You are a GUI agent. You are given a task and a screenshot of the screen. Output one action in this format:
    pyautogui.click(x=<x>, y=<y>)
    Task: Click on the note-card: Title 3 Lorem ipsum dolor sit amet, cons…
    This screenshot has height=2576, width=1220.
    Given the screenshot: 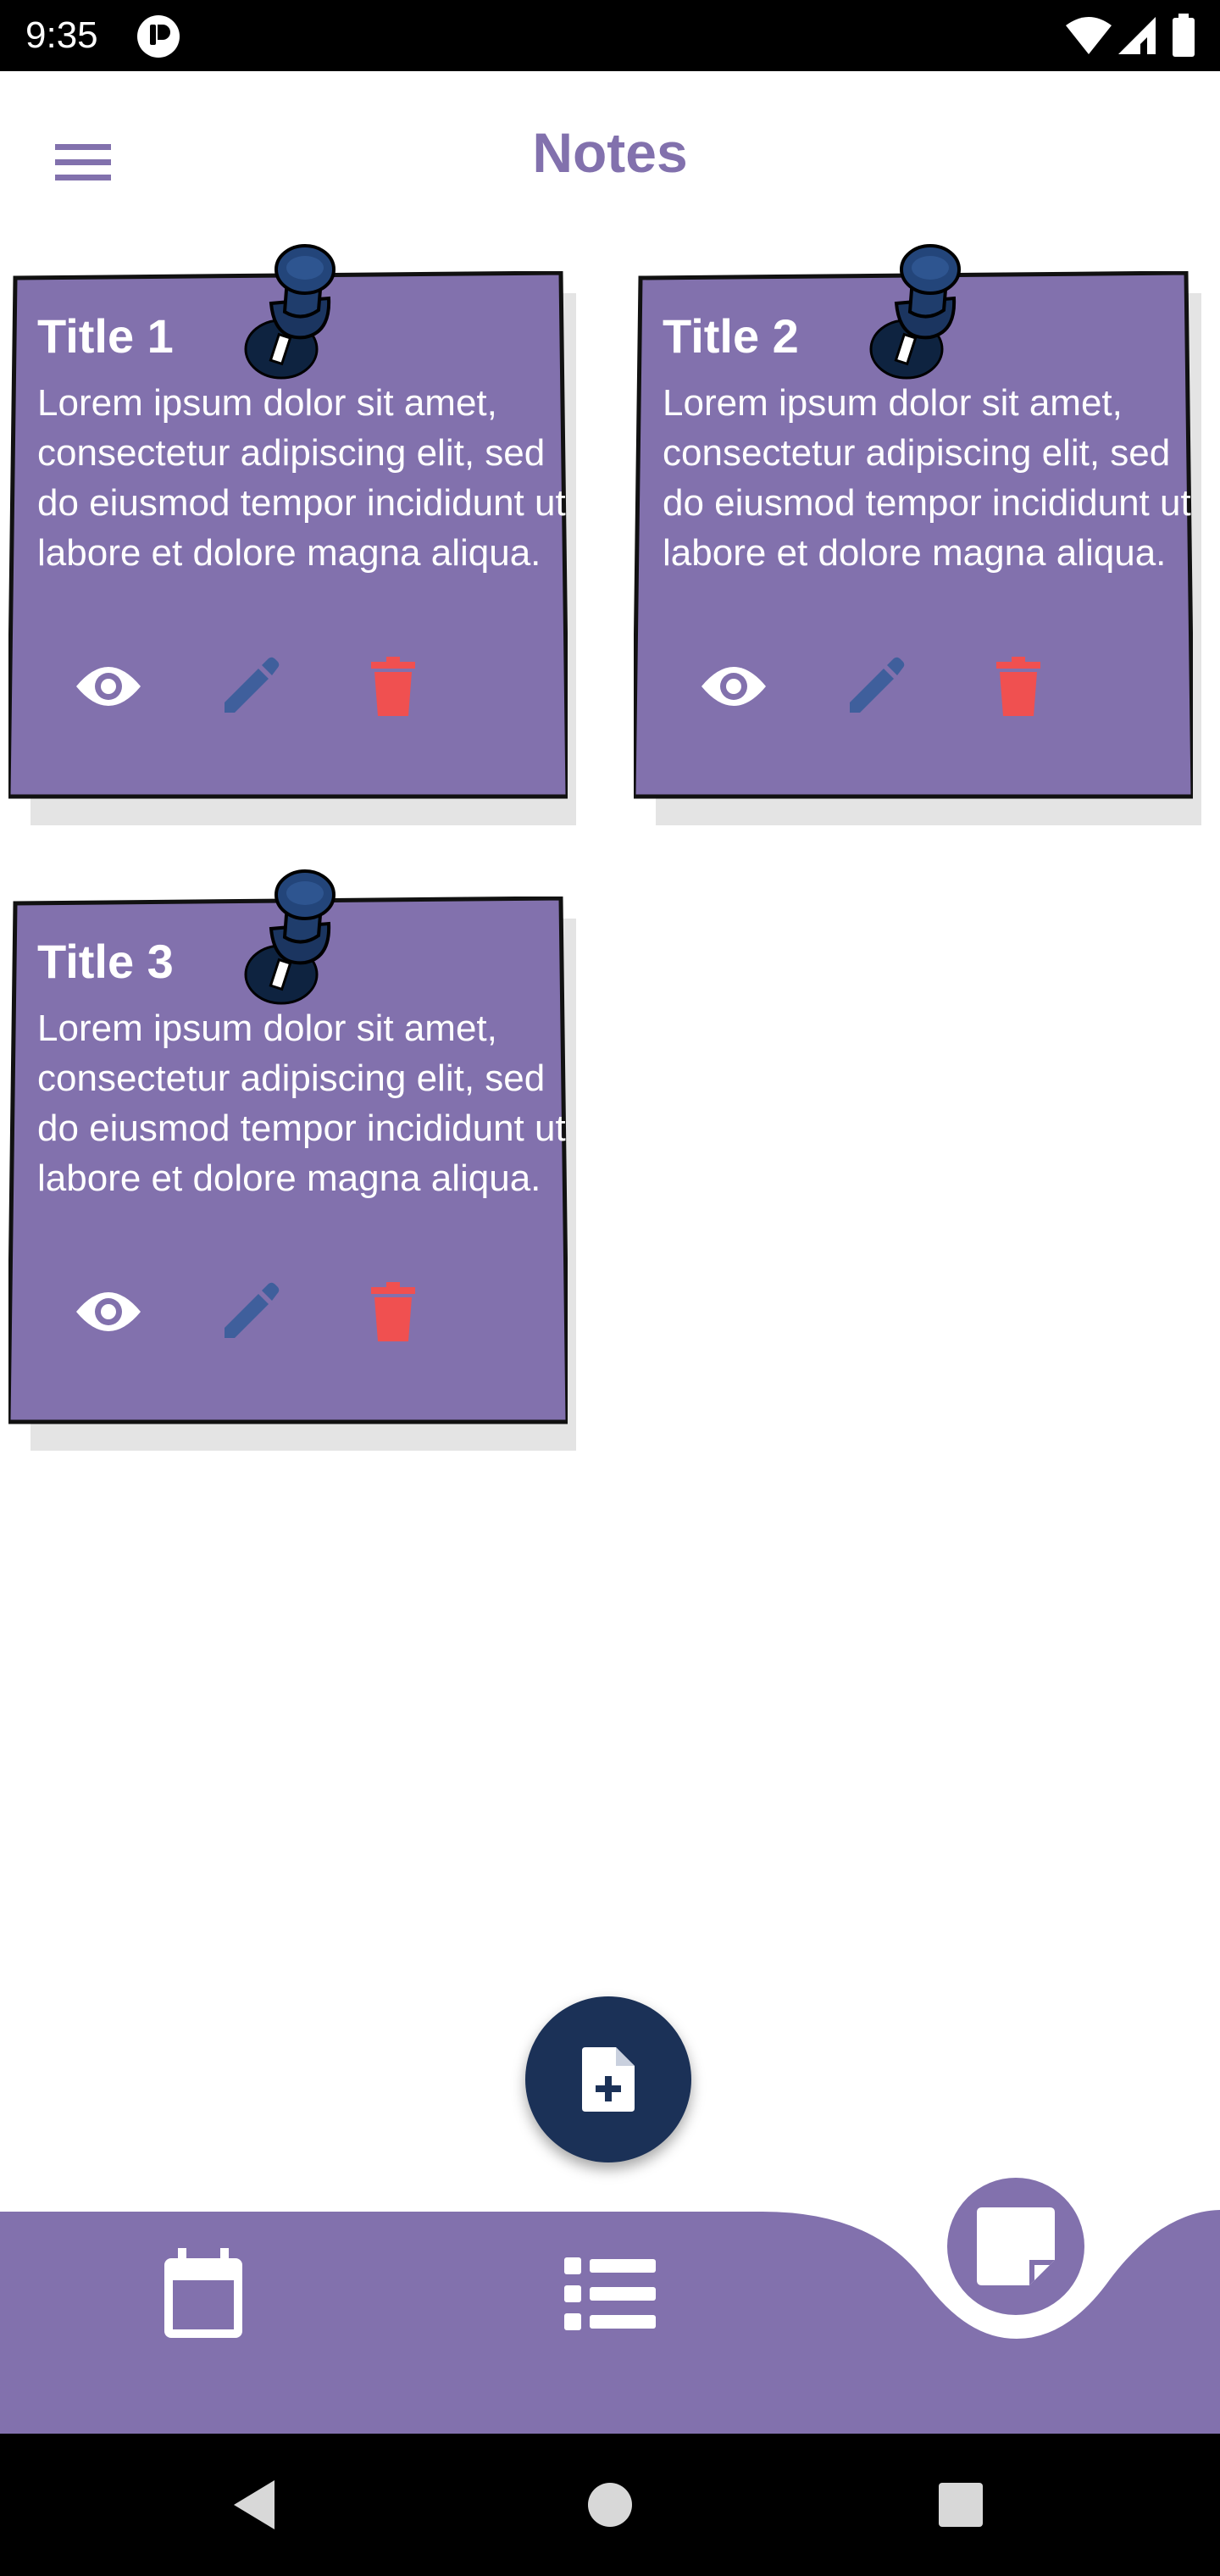 What is the action you would take?
    pyautogui.click(x=292, y=1160)
    